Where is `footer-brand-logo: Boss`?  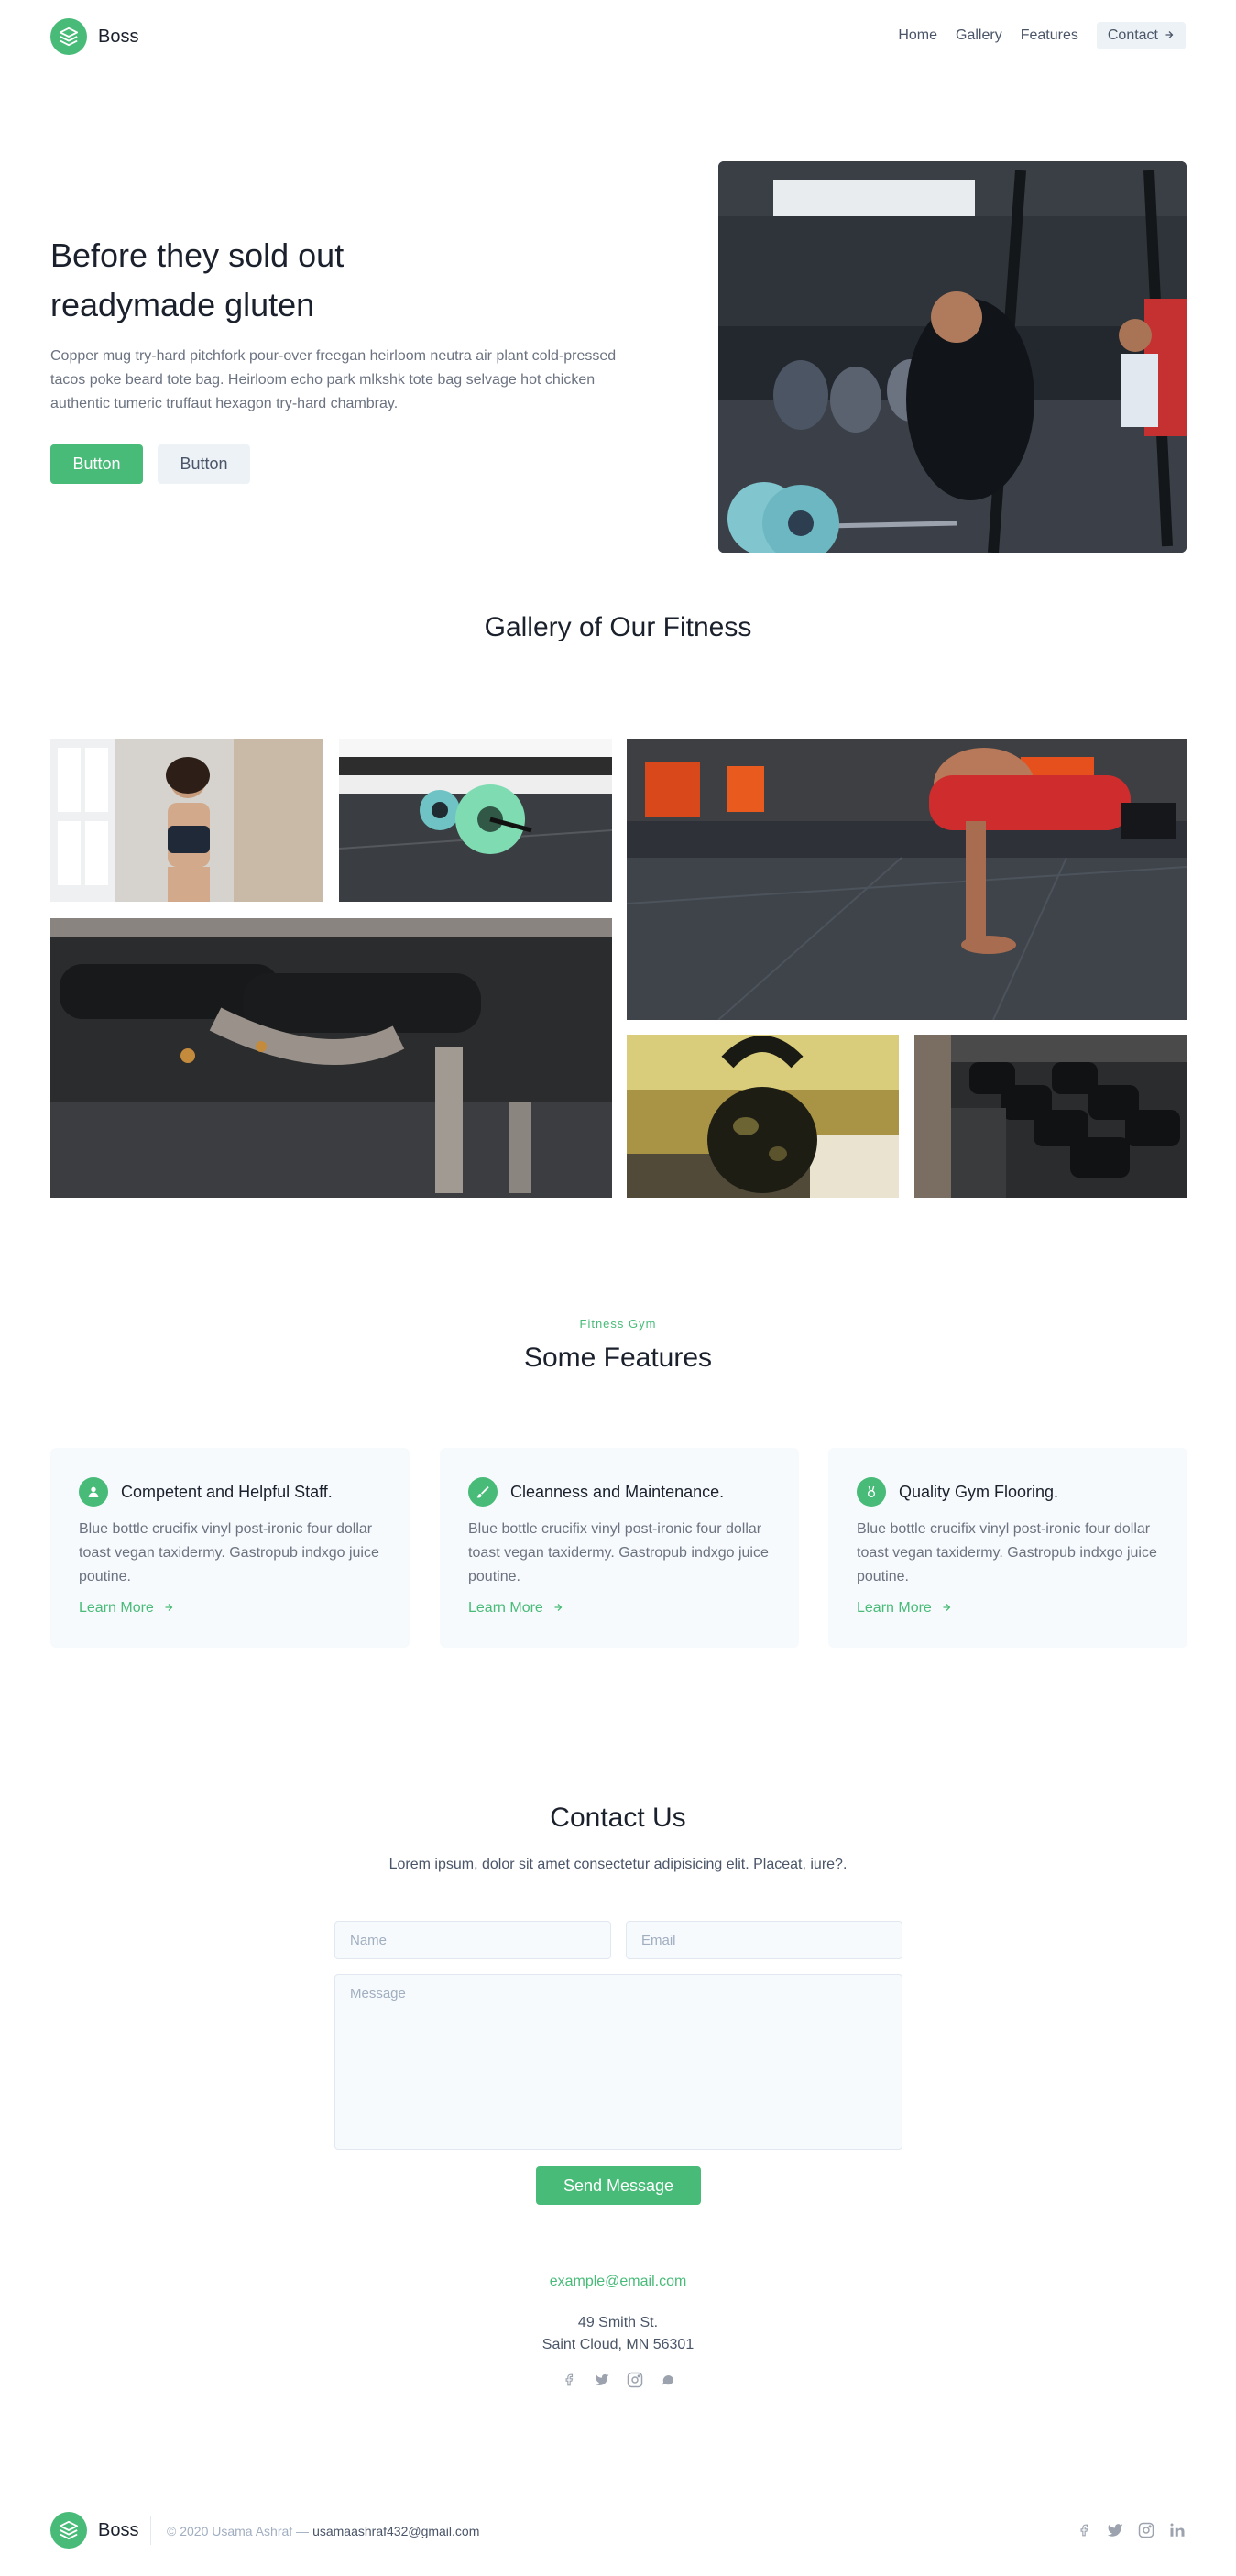 footer-brand-logo: Boss is located at coordinates (94, 2530).